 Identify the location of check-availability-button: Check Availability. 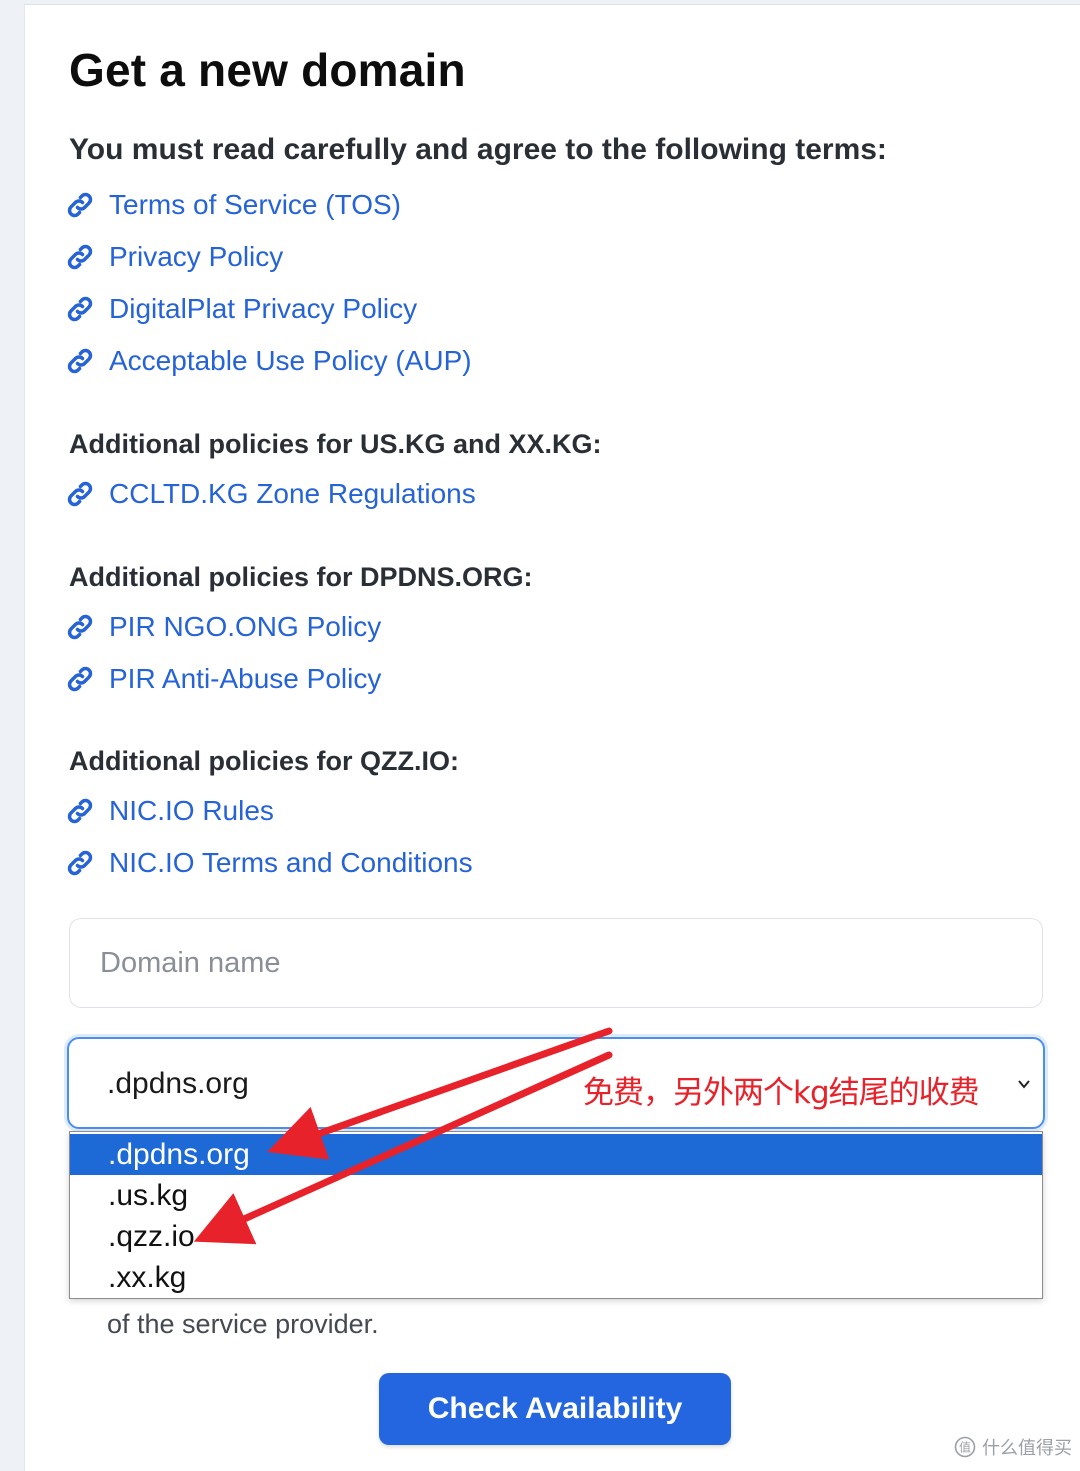
(555, 1409).